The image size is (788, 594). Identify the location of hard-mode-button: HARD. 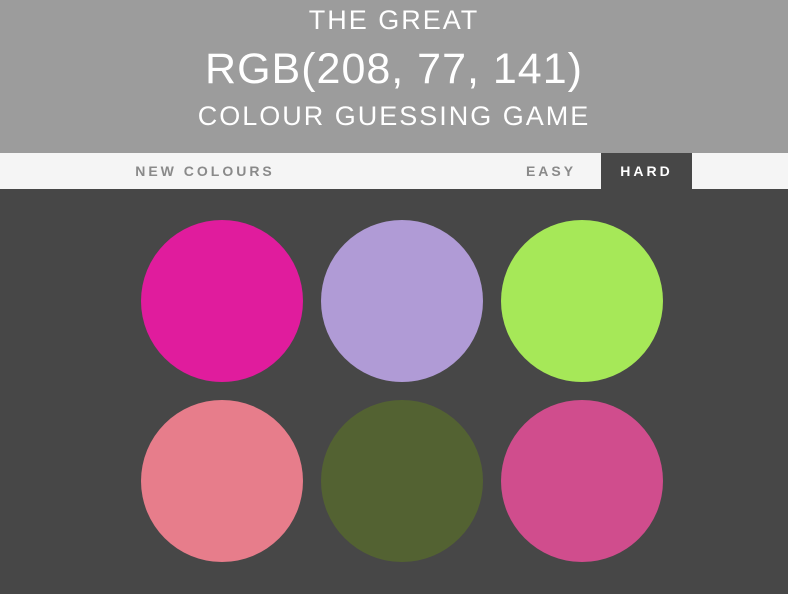
(646, 171).